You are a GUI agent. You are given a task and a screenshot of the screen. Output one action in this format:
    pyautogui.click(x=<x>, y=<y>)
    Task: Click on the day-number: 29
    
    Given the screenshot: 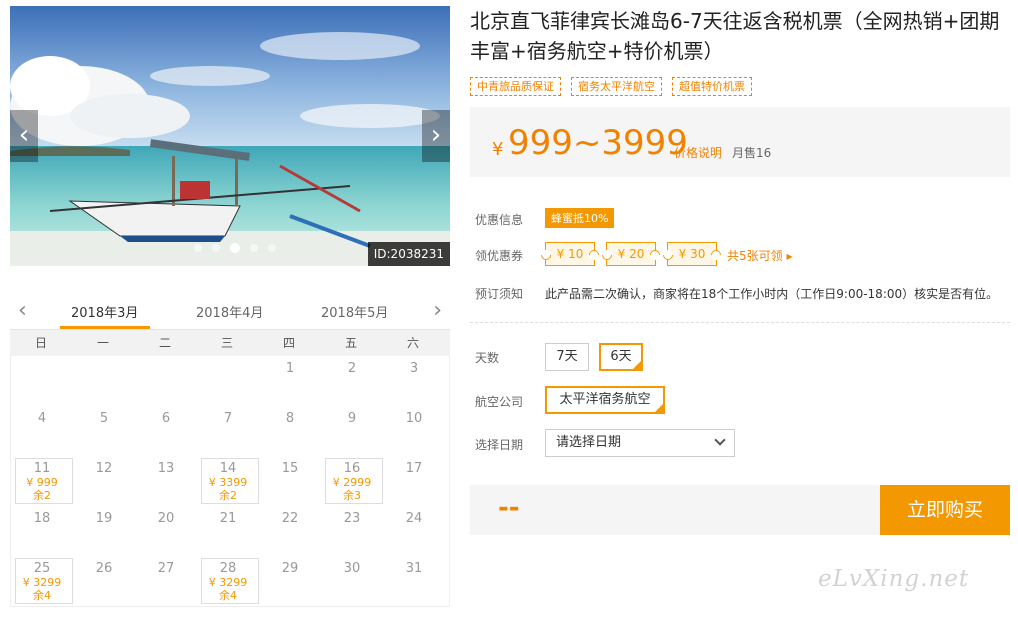 What is the action you would take?
    pyautogui.click(x=290, y=568)
    